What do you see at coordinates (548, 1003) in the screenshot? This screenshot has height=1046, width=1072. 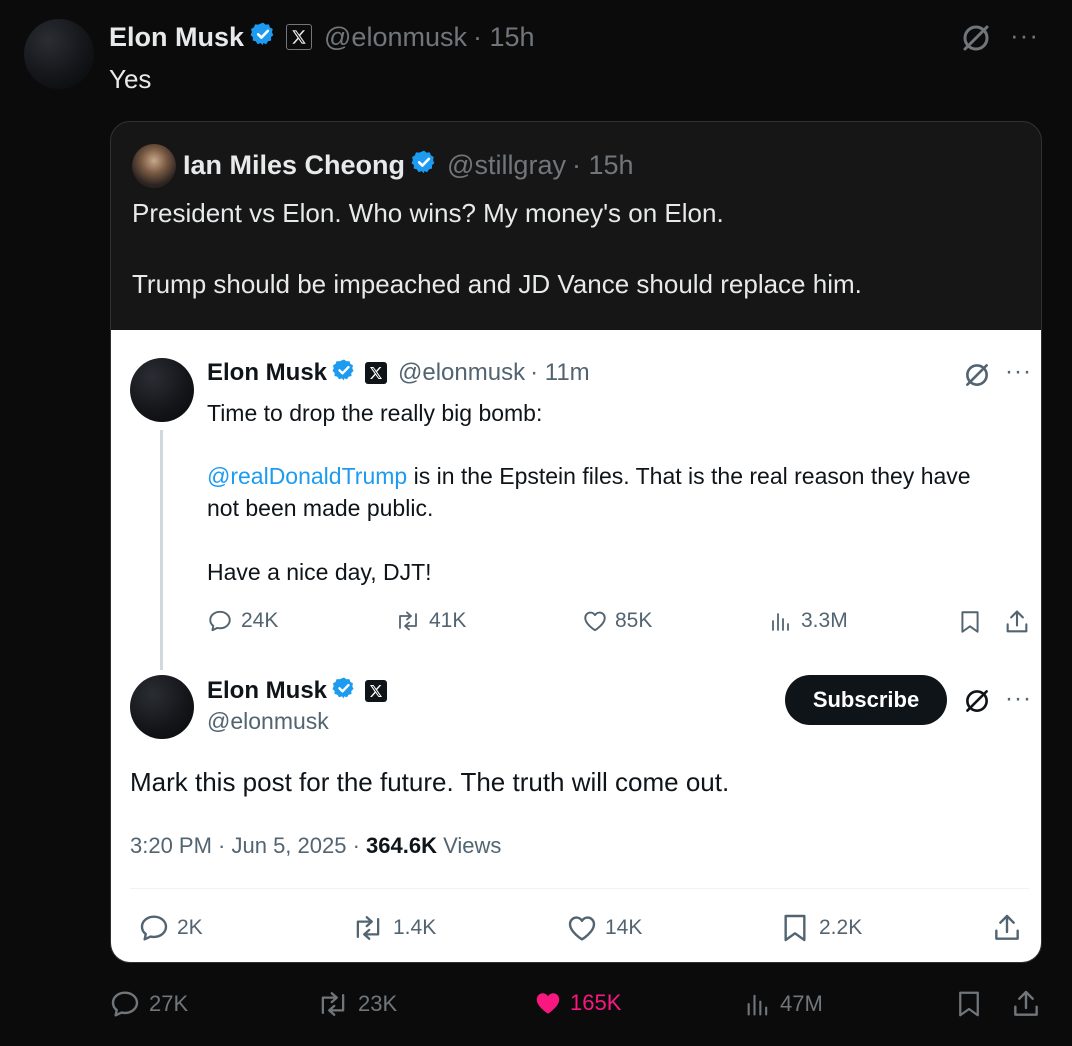 I see `heart-filled-icon` at bounding box center [548, 1003].